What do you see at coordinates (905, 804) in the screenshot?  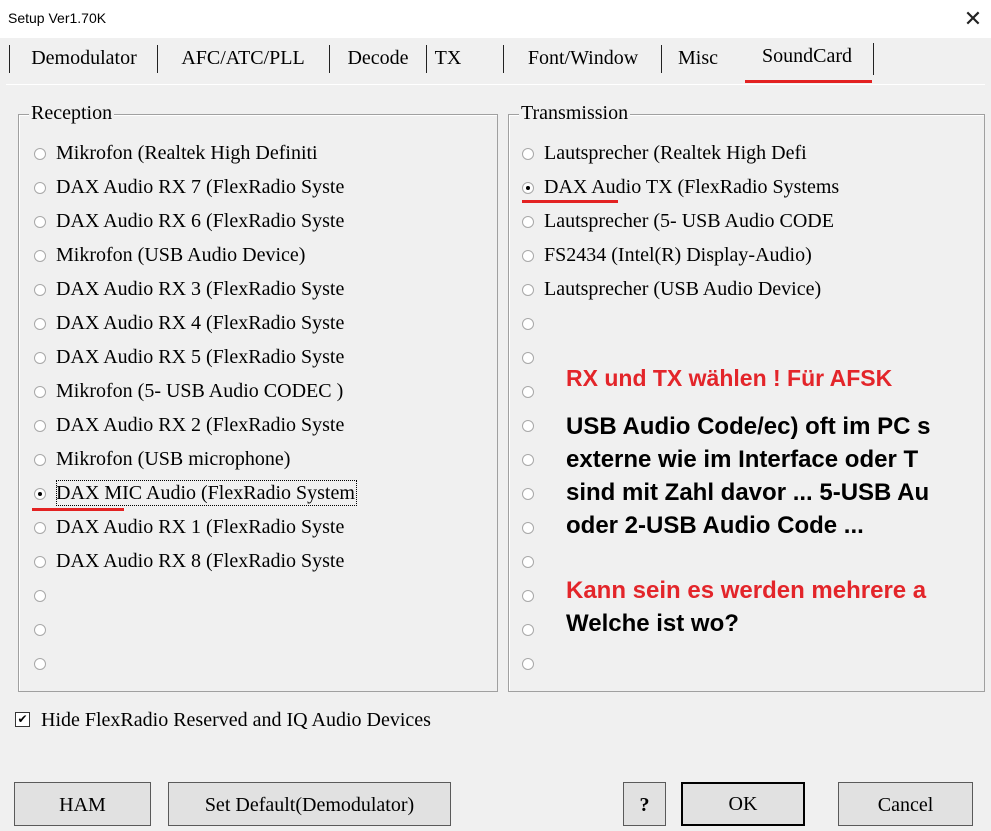 I see `cancel-button: Cancel` at bounding box center [905, 804].